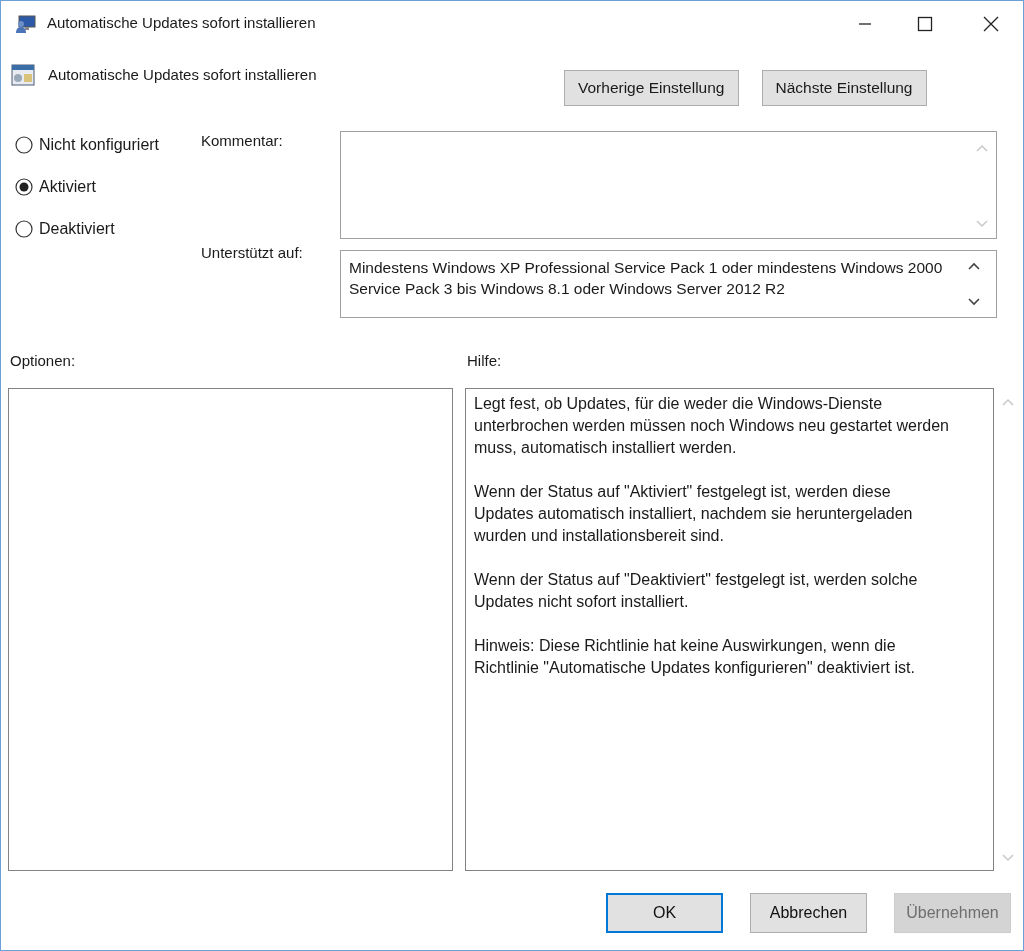 The image size is (1024, 951). What do you see at coordinates (925, 23) in the screenshot?
I see `maximize-icon` at bounding box center [925, 23].